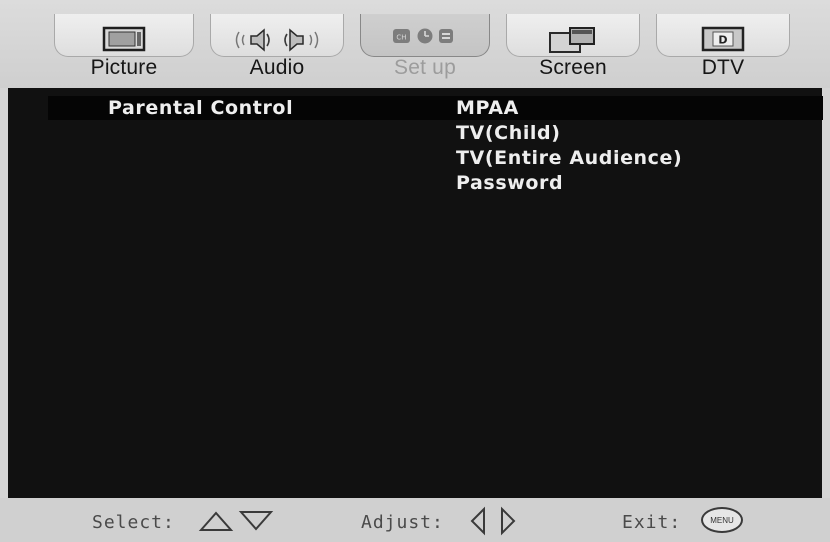  I want to click on exit-label: Exit:, so click(652, 522).